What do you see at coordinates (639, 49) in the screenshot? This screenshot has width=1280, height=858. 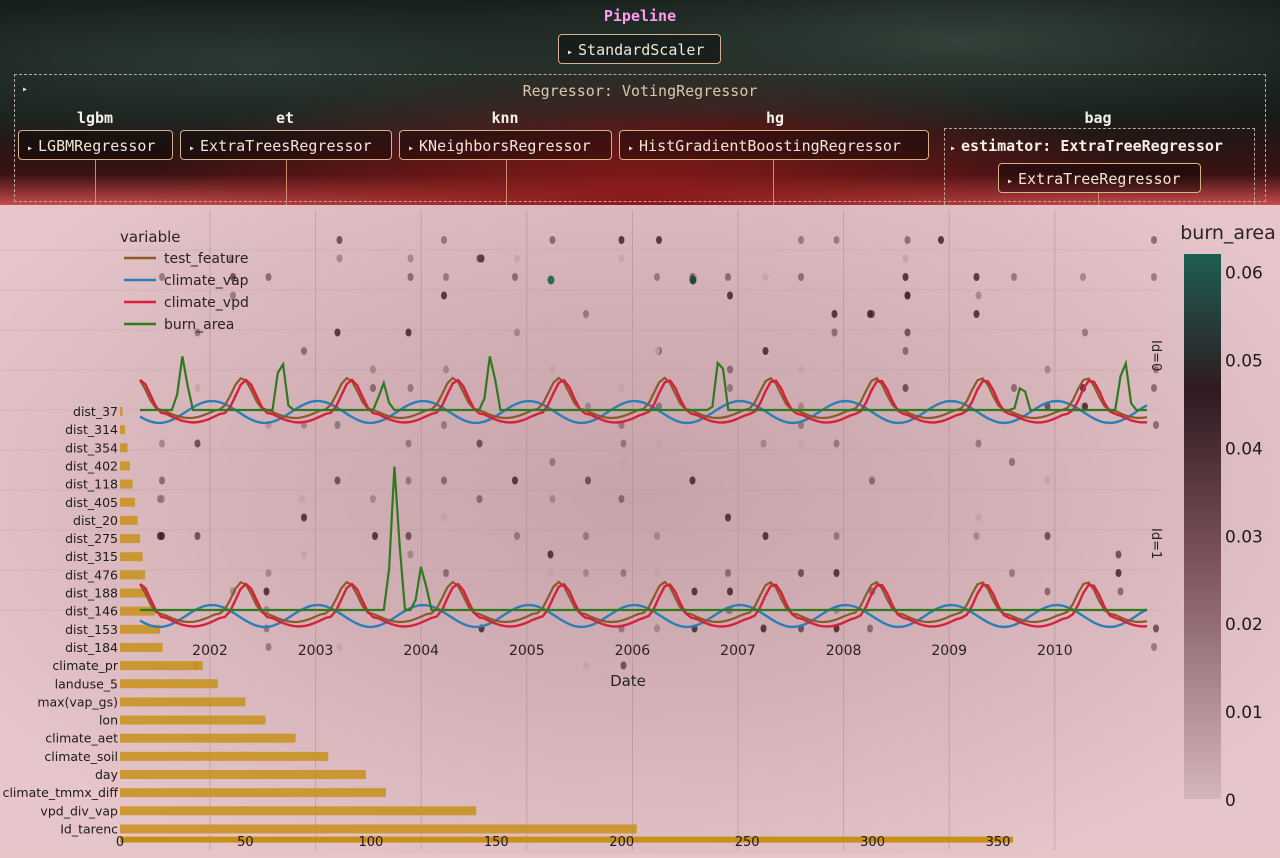 I see `standard-scaler-box: ▸ StandardScaler` at bounding box center [639, 49].